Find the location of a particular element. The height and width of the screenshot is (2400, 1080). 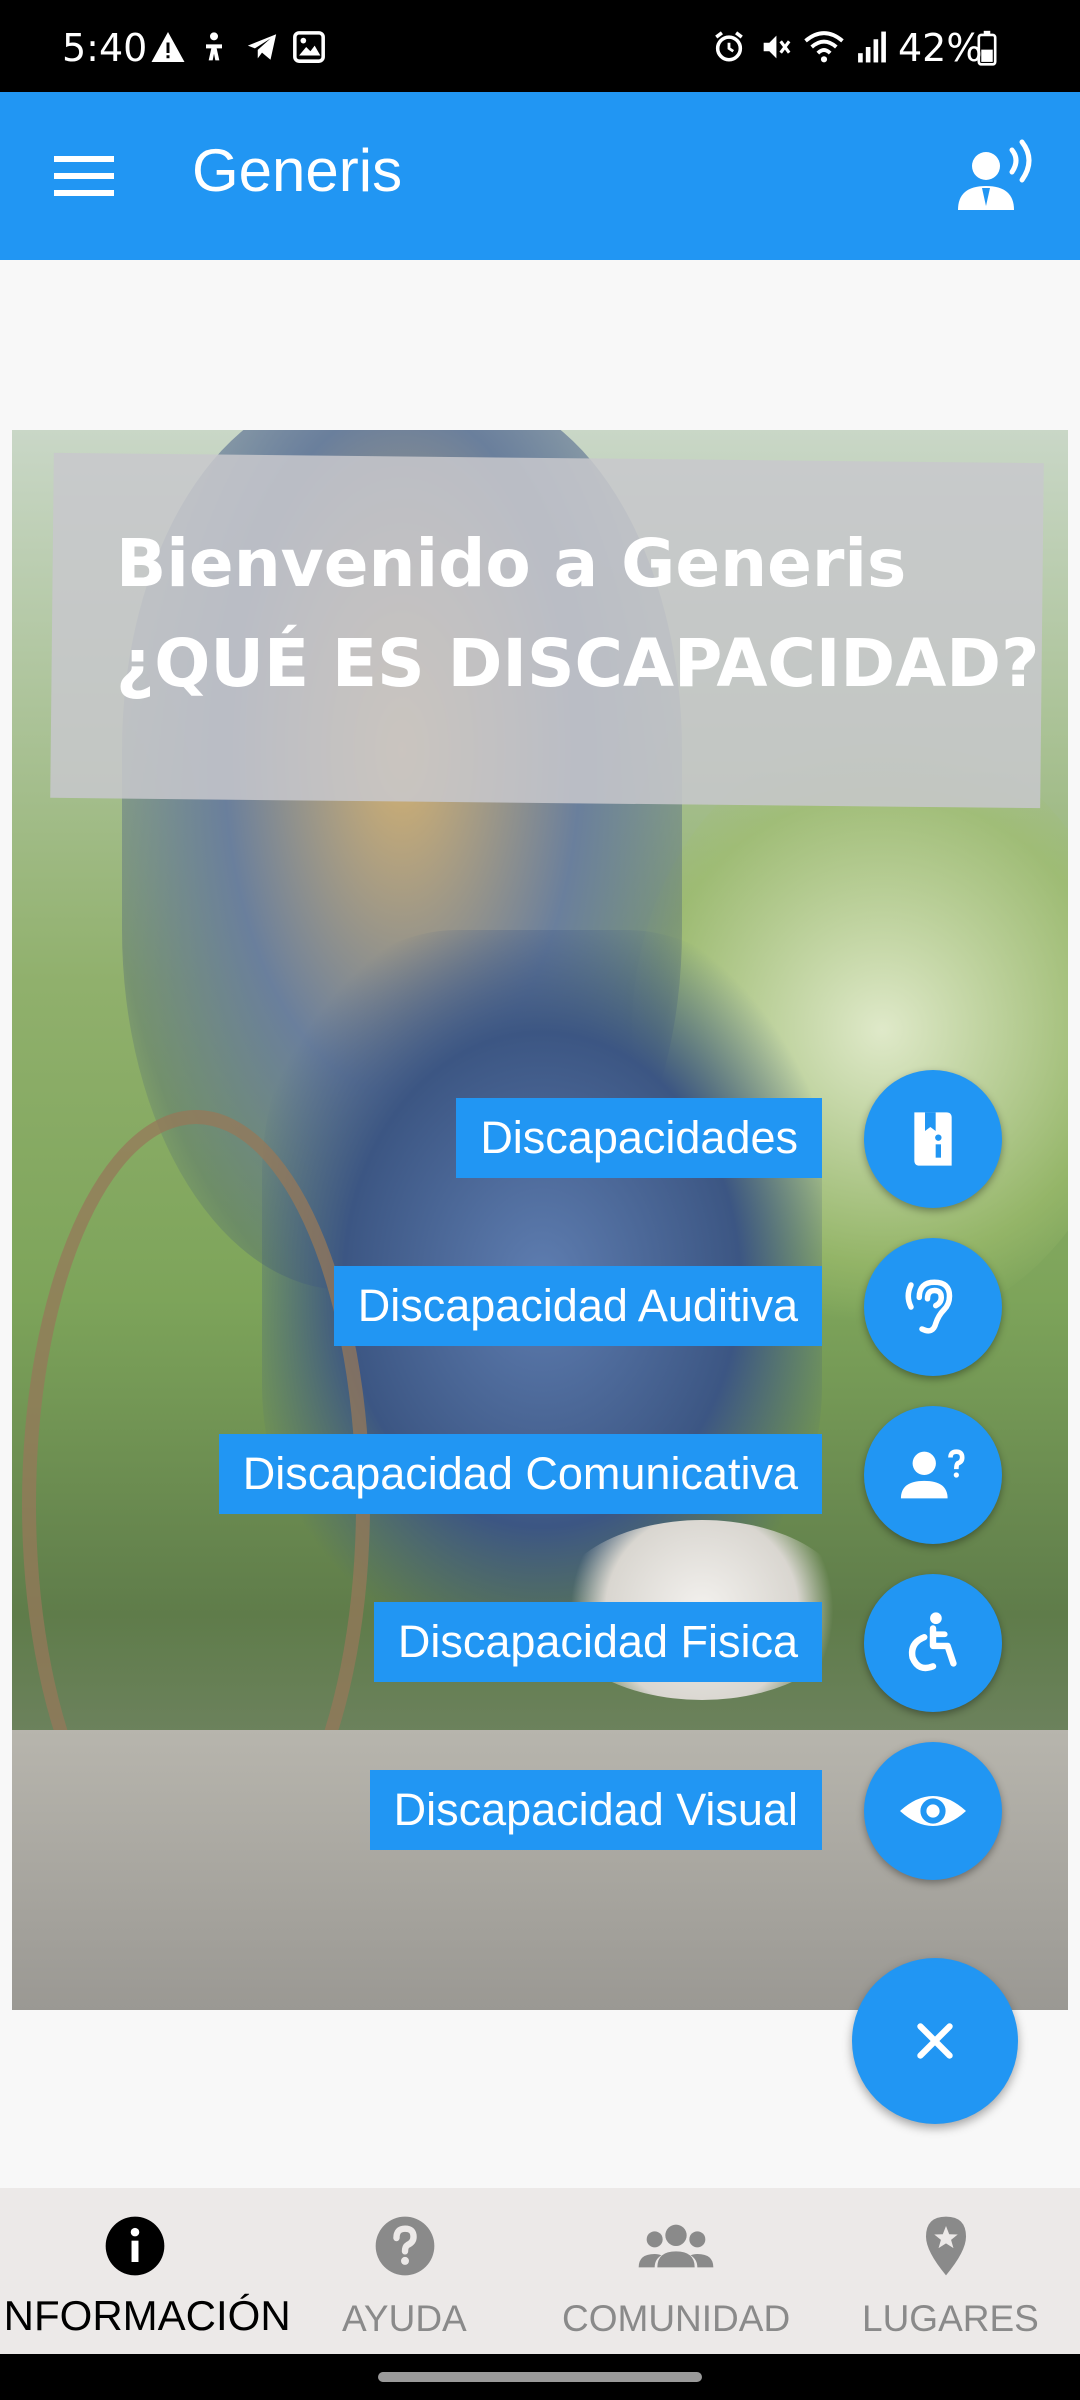

nav-item-comunidad: COMUNIDAD is located at coordinates (675, 2271).